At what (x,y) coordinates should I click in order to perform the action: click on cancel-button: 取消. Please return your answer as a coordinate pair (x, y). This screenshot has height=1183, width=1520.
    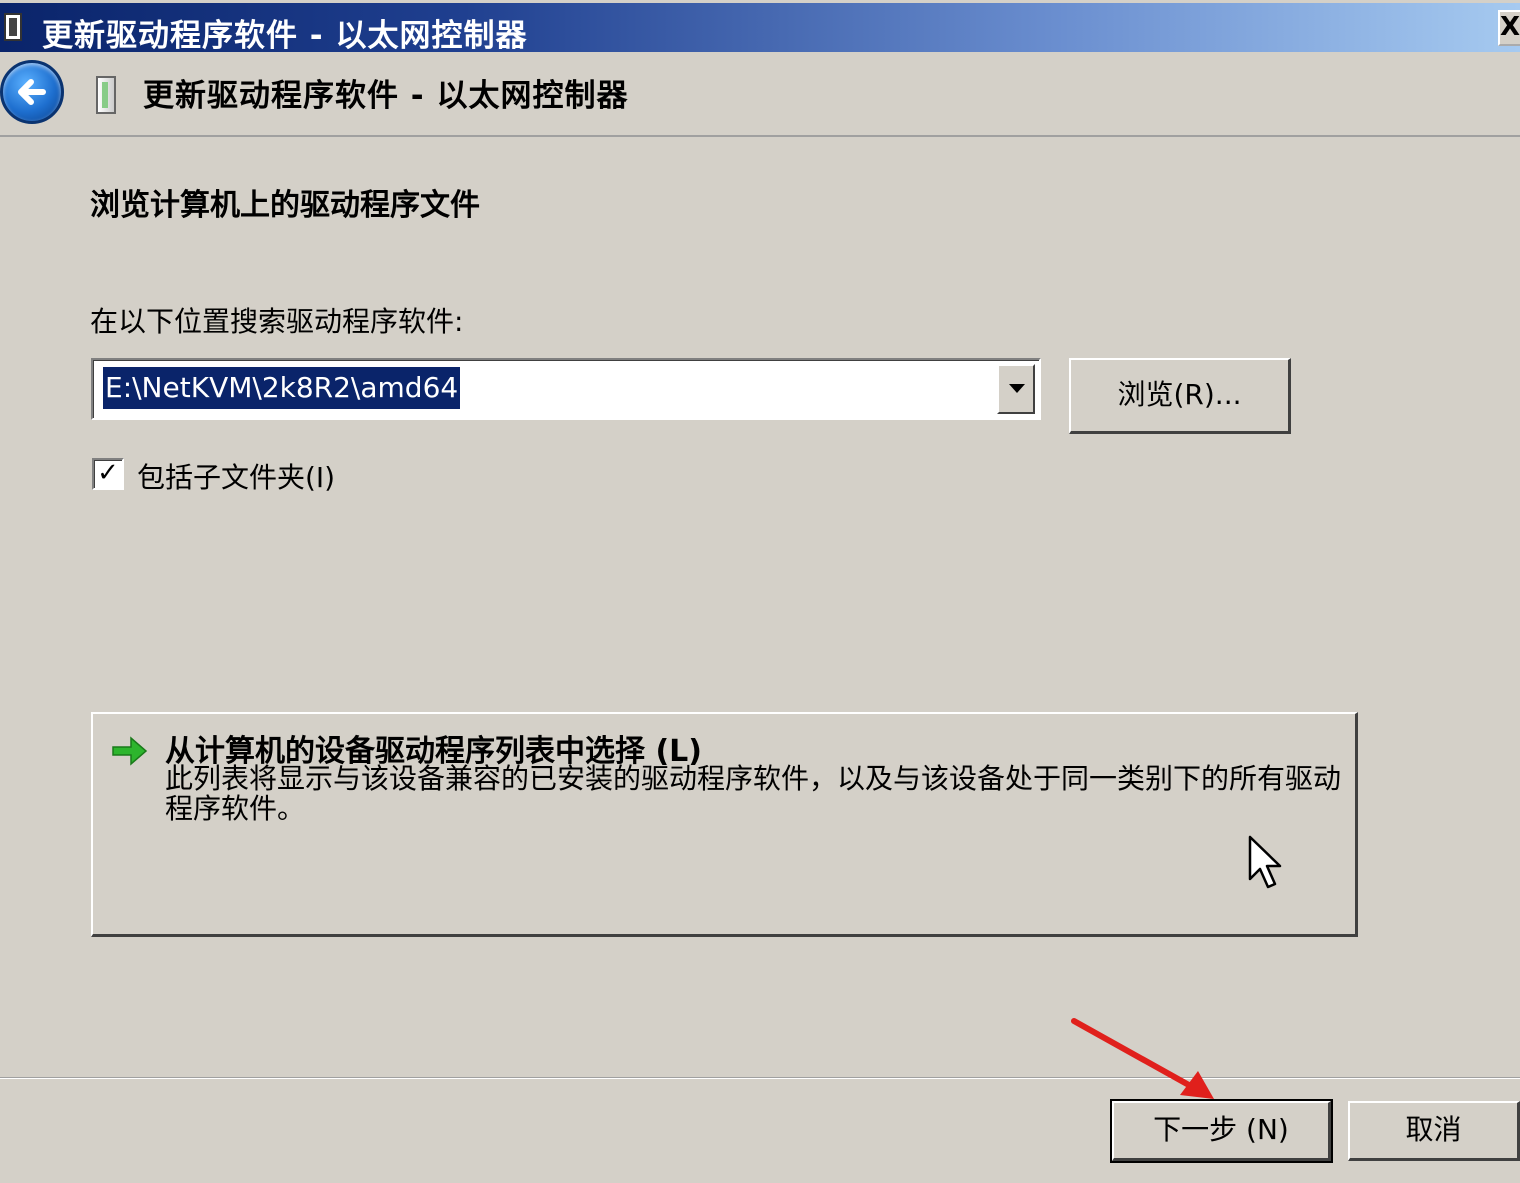
    Looking at the image, I should click on (1434, 1131).